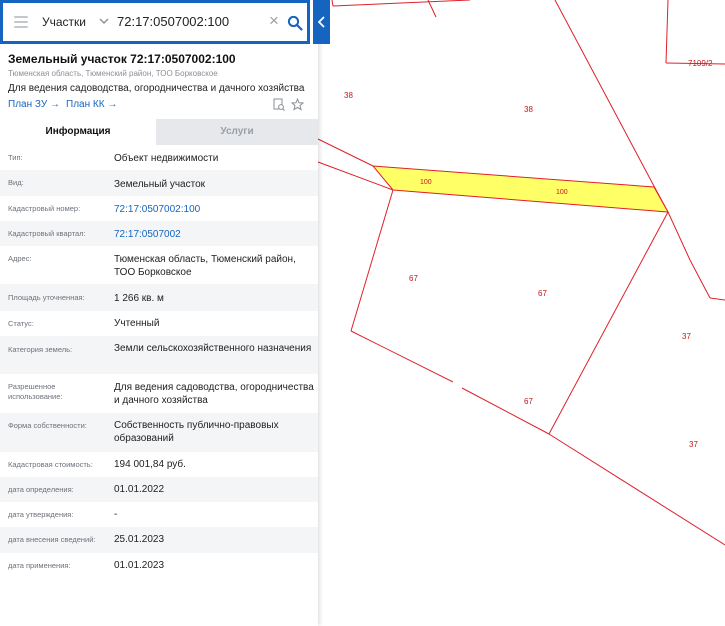 This screenshot has height=626, width=725. What do you see at coordinates (20, 258) in the screenshot?
I see `attribute-label: Адрес:` at bounding box center [20, 258].